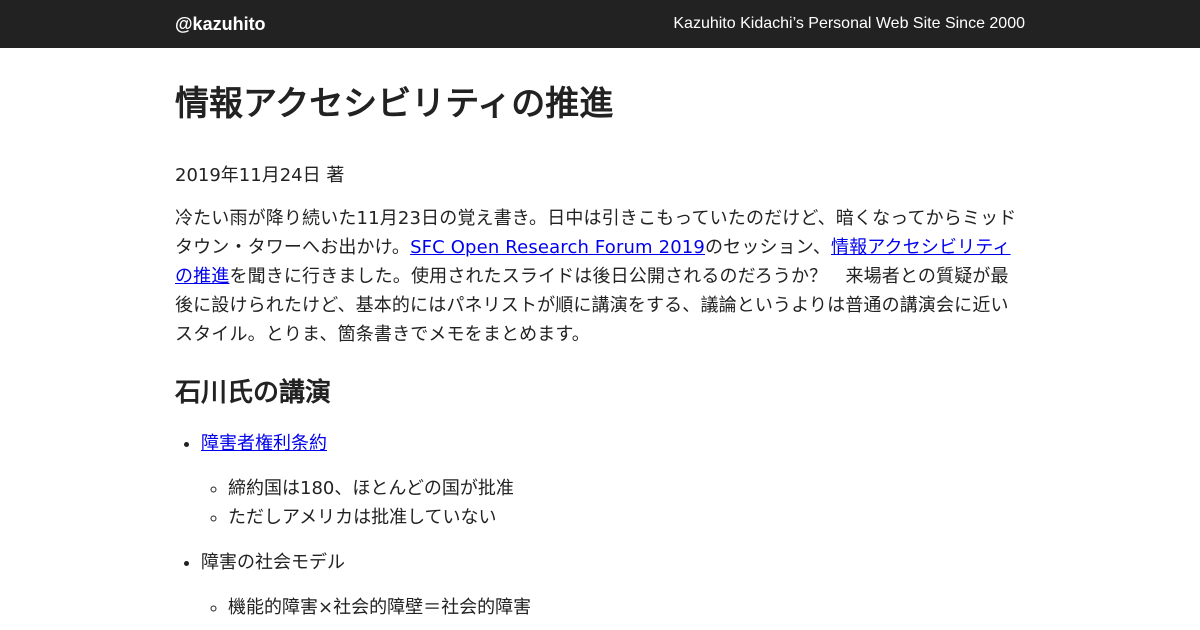 Image resolution: width=1200 pixels, height=630 pixels. What do you see at coordinates (260, 175) in the screenshot?
I see `article-date: 2019年11月24日 著` at bounding box center [260, 175].